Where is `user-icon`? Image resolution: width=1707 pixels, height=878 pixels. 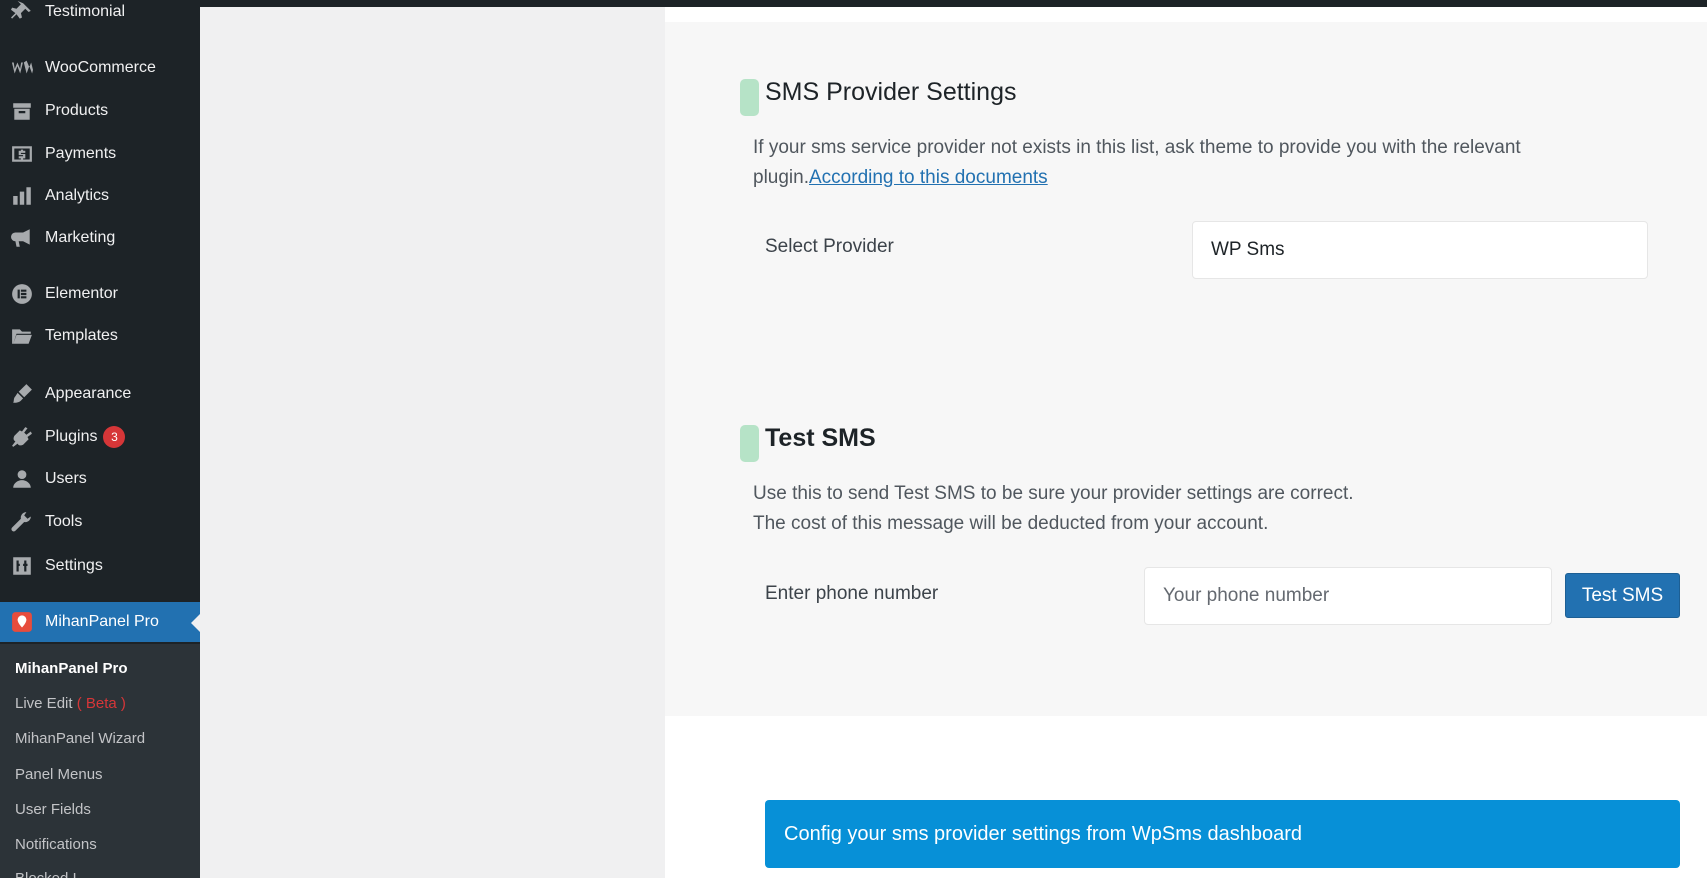 user-icon is located at coordinates (22, 479).